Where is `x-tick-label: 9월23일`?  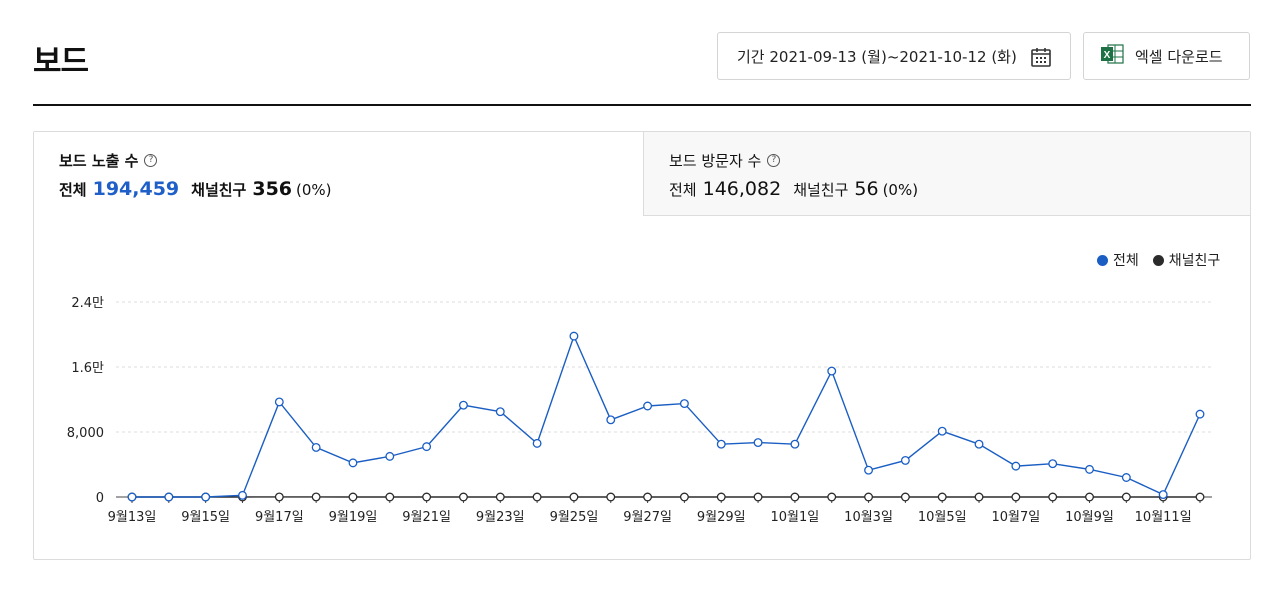
x-tick-label: 9월23일 is located at coordinates (500, 517).